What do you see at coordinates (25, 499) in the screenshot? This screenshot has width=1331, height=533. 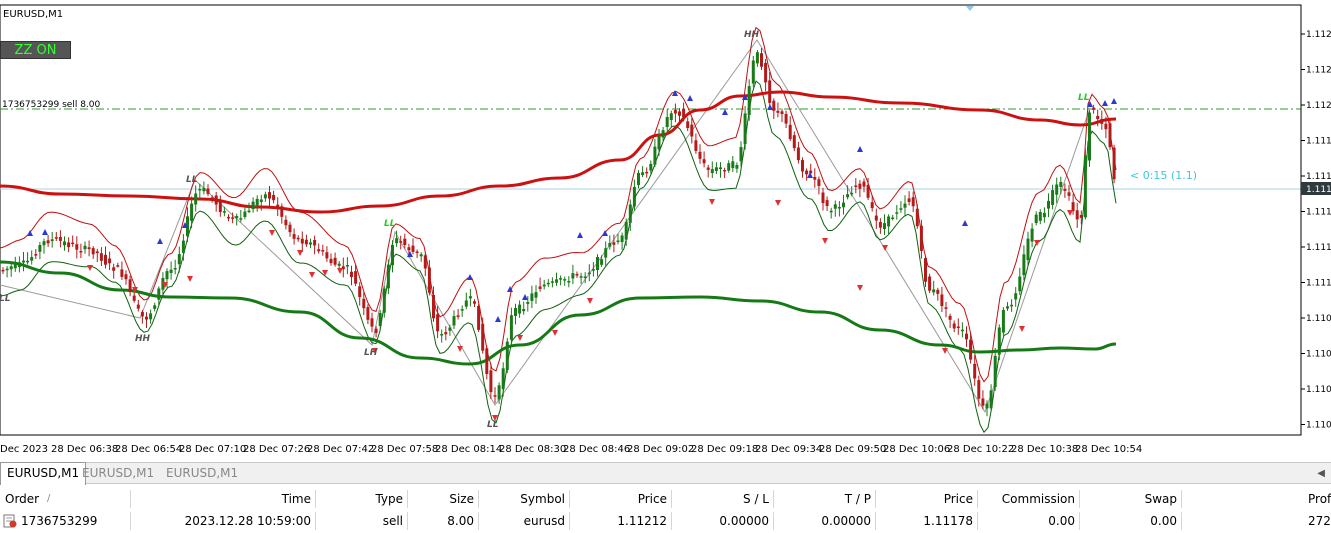 I see `col-header-order: Order` at bounding box center [25, 499].